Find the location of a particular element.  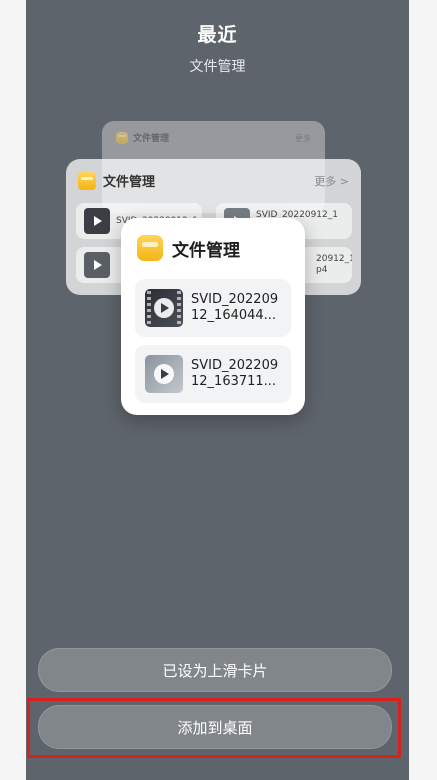

widget-header: 文件管理 is located at coordinates (188, 248).